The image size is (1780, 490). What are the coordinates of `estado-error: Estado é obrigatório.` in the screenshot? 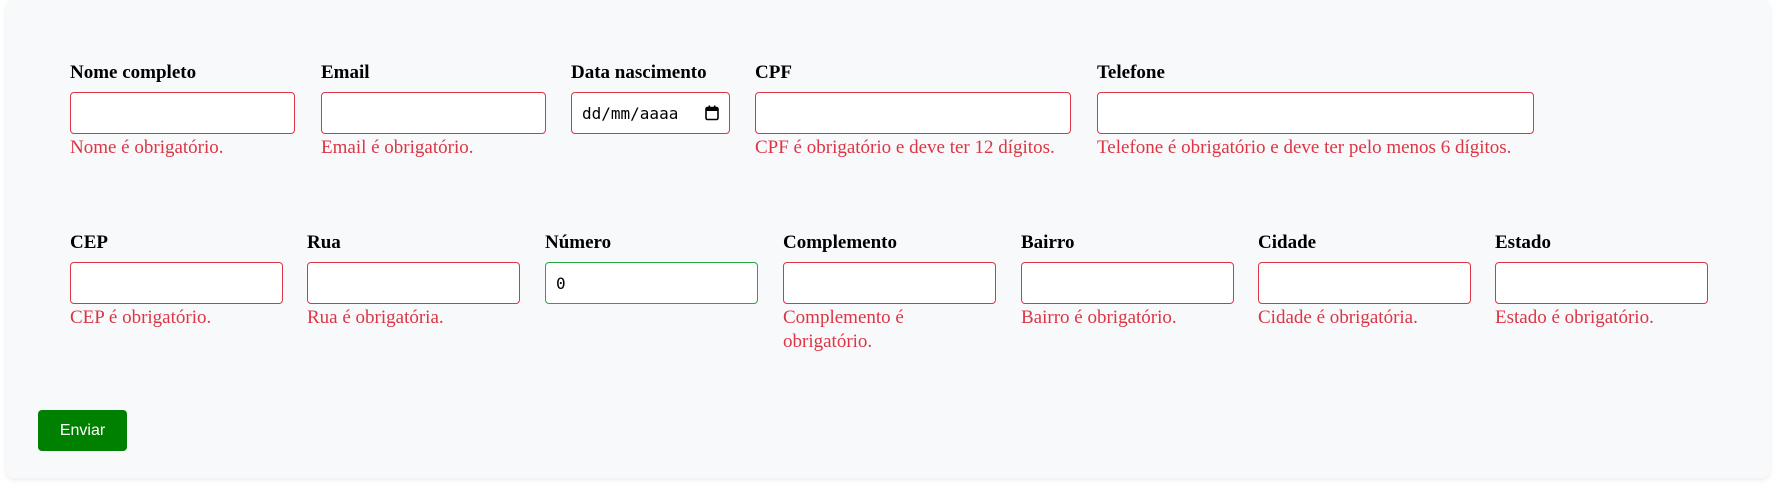 It's located at (1574, 317).